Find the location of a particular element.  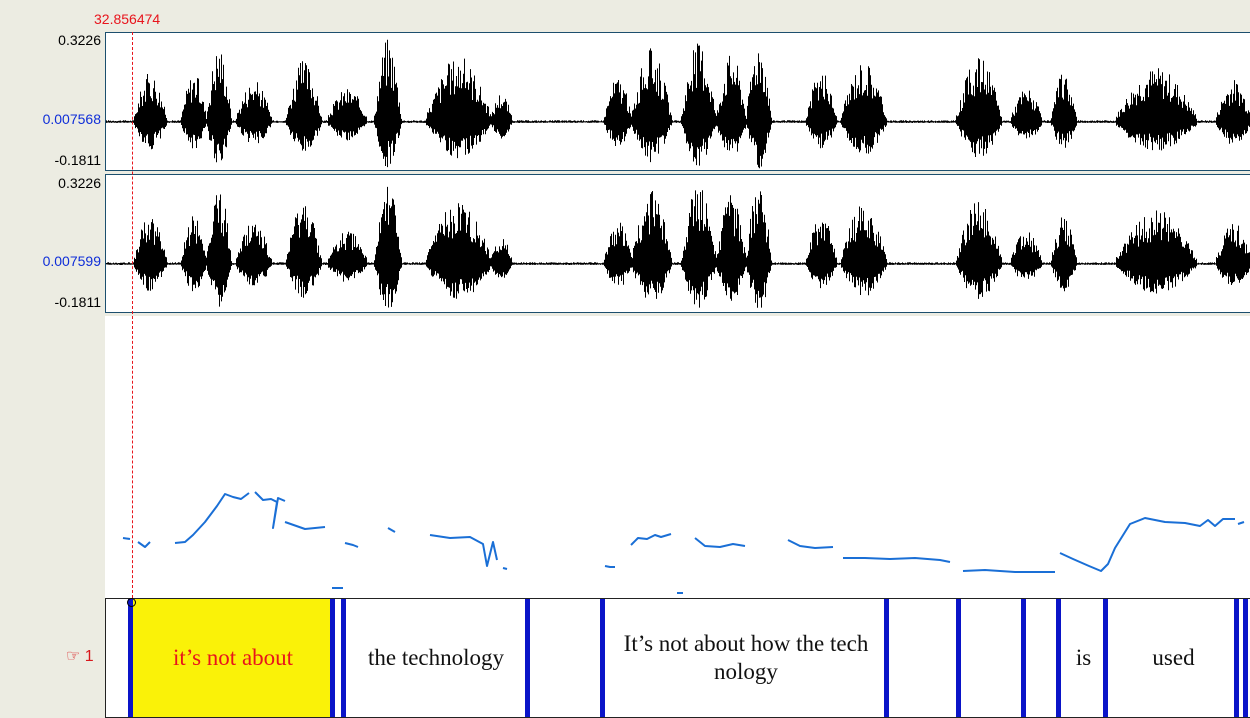

channel-1-min-label: -0.1811 is located at coordinates (77, 160).